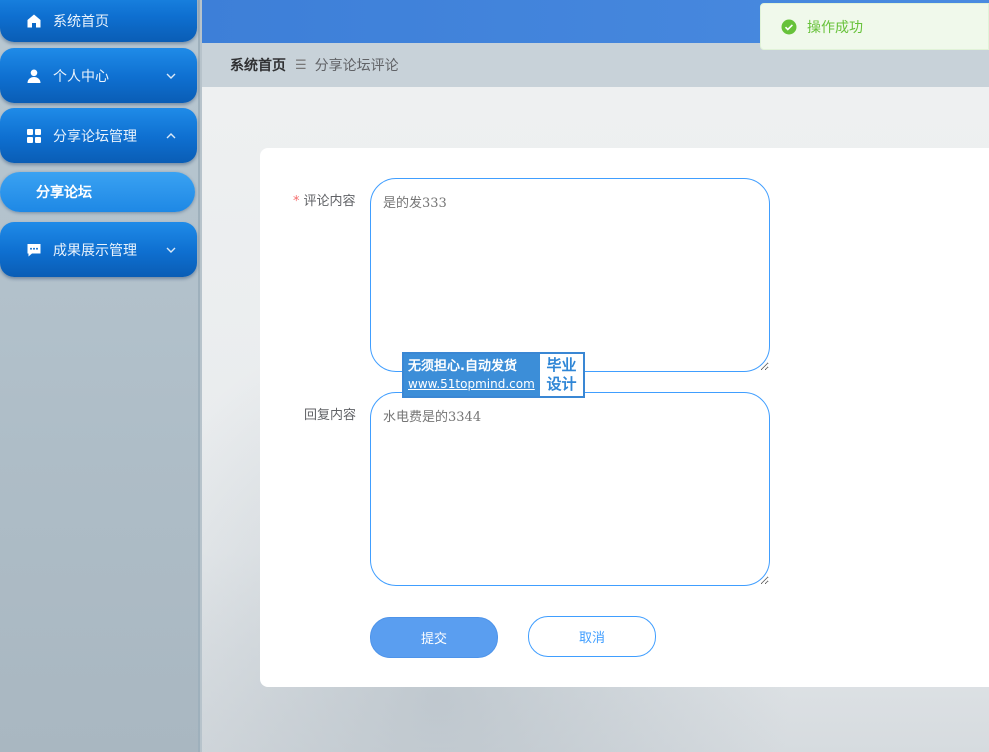 This screenshot has height=752, width=989. I want to click on watermark-side2: 设计, so click(561, 384).